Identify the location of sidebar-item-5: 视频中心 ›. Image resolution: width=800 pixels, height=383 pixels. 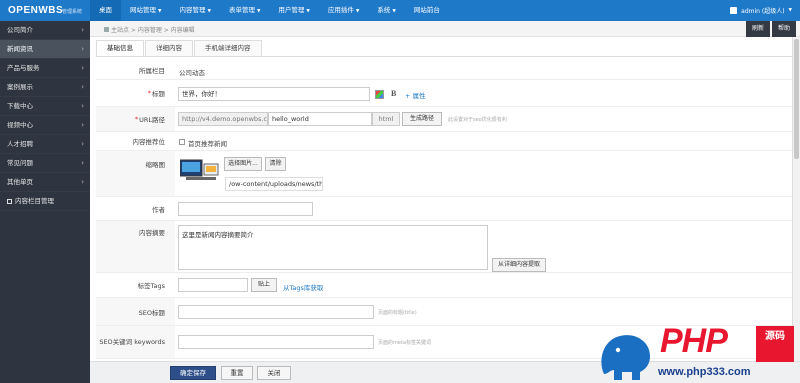
(45, 125).